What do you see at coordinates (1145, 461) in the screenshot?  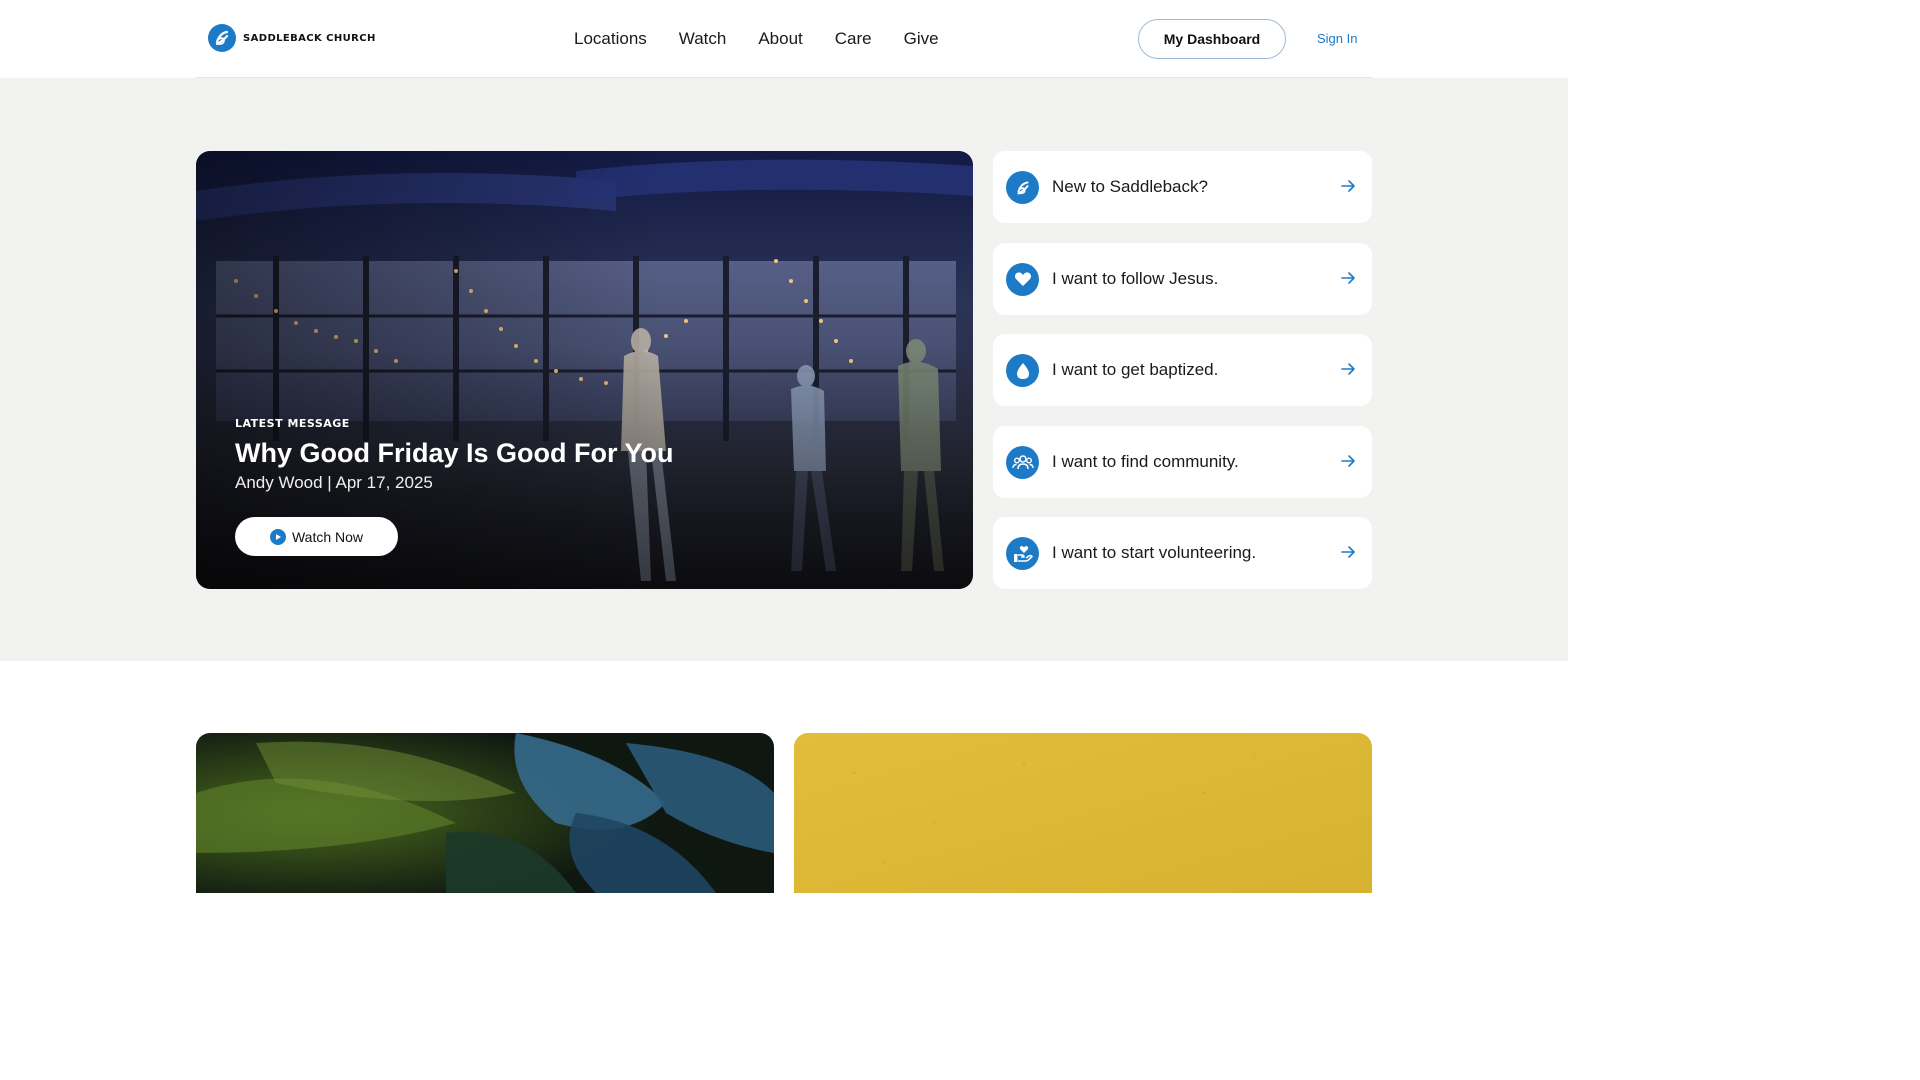 I see `step-label: I want to find community.` at bounding box center [1145, 461].